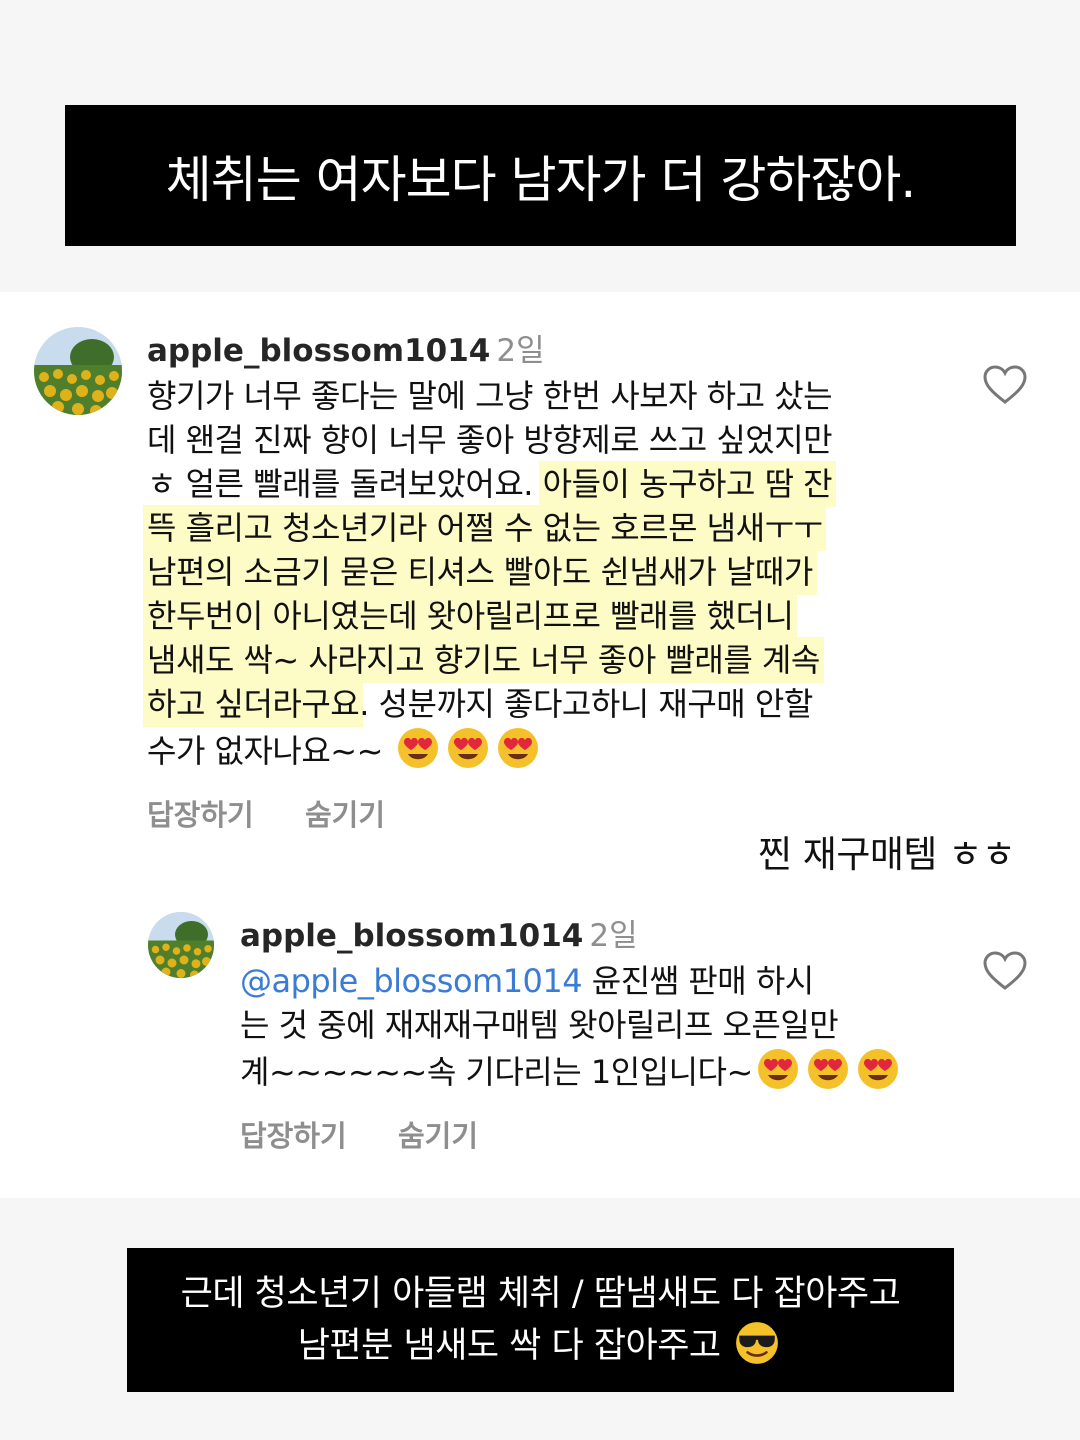 This screenshot has height=1440, width=1080. Describe the element at coordinates (540, 179) in the screenshot. I see `caption-top-text: 체취는 여자보다 남자가 더 강하잖아.` at that location.